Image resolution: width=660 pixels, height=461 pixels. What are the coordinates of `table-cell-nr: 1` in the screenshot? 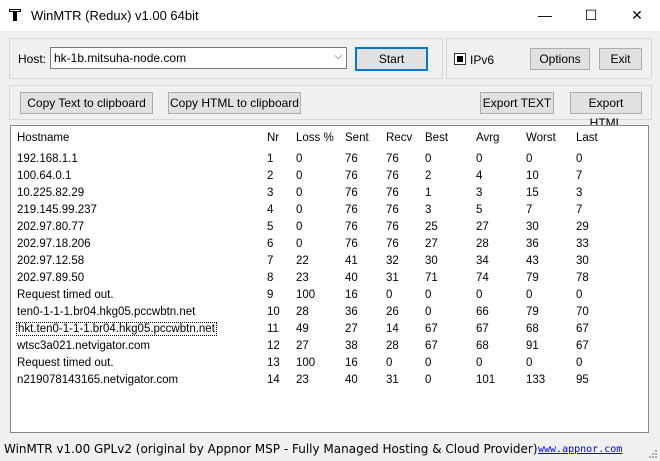 It's located at (270, 159).